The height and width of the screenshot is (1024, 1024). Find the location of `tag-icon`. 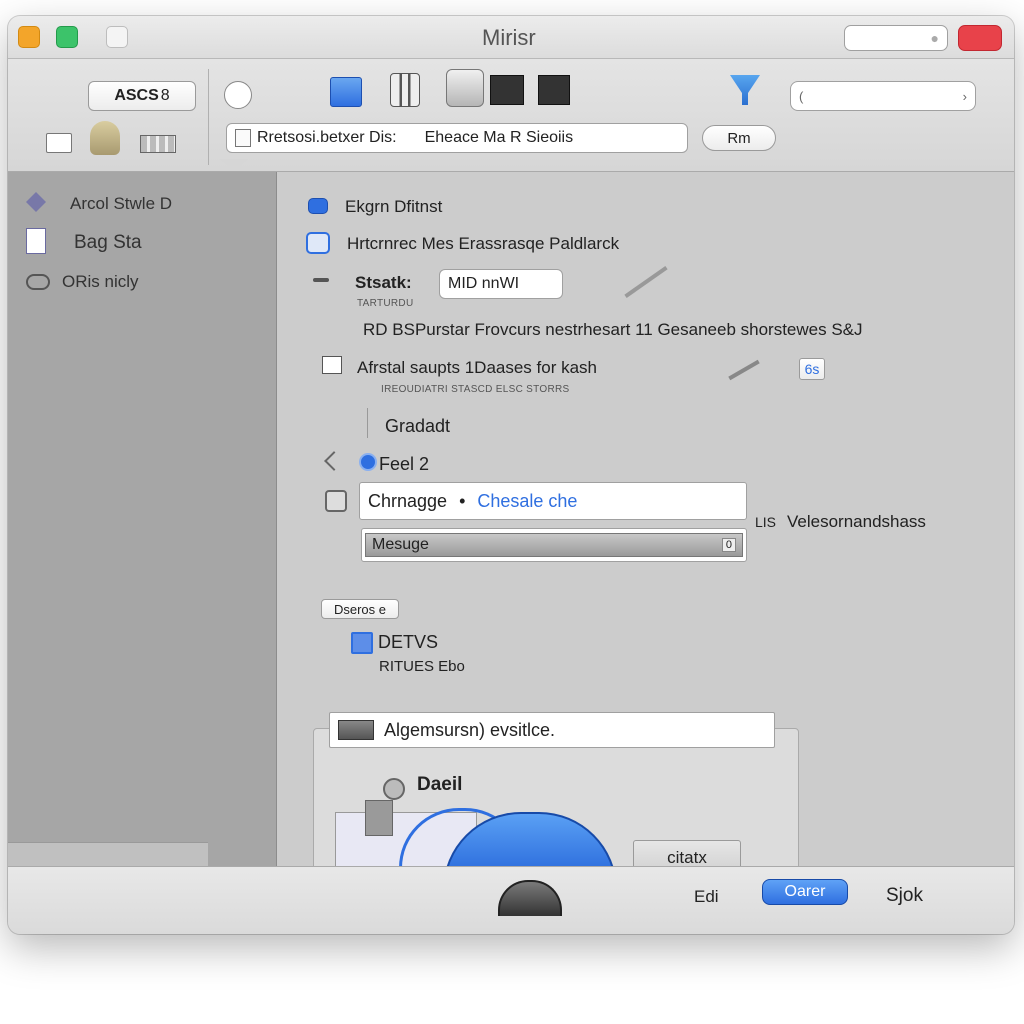

tag-icon is located at coordinates (36, 202).